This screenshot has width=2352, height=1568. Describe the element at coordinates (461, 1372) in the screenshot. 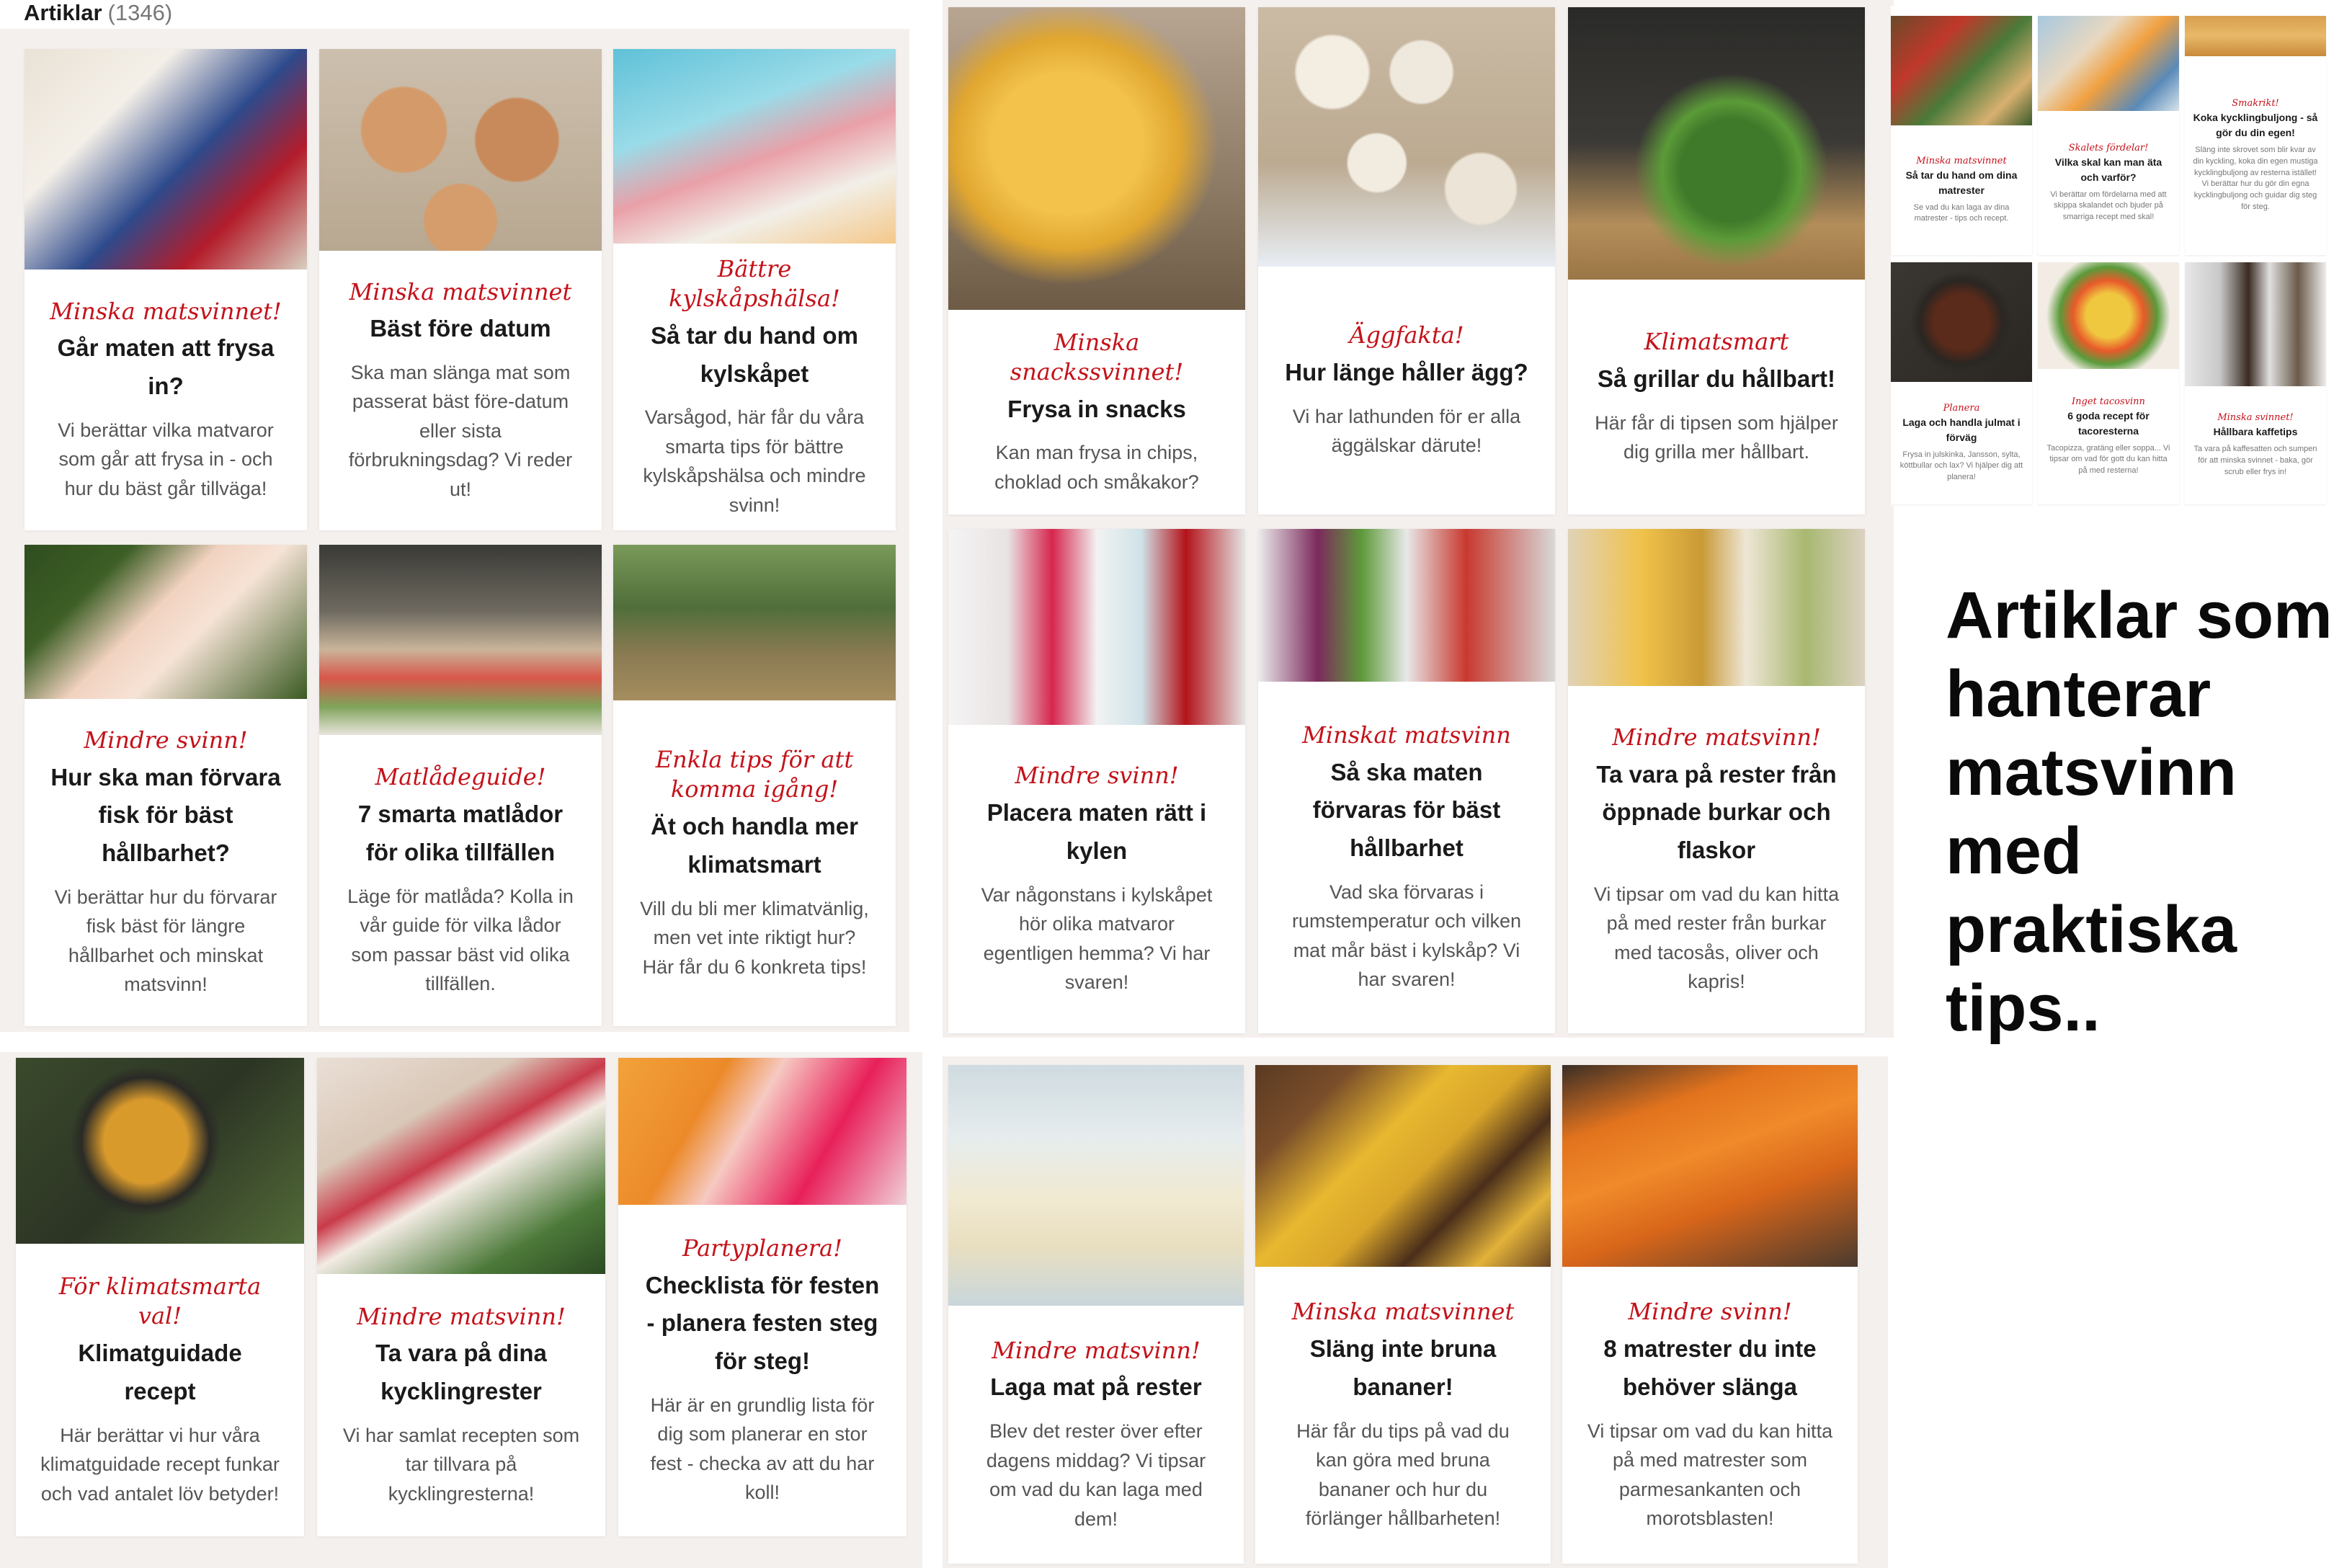

I see `article-title: Ta vara på dina kycklingrester` at that location.